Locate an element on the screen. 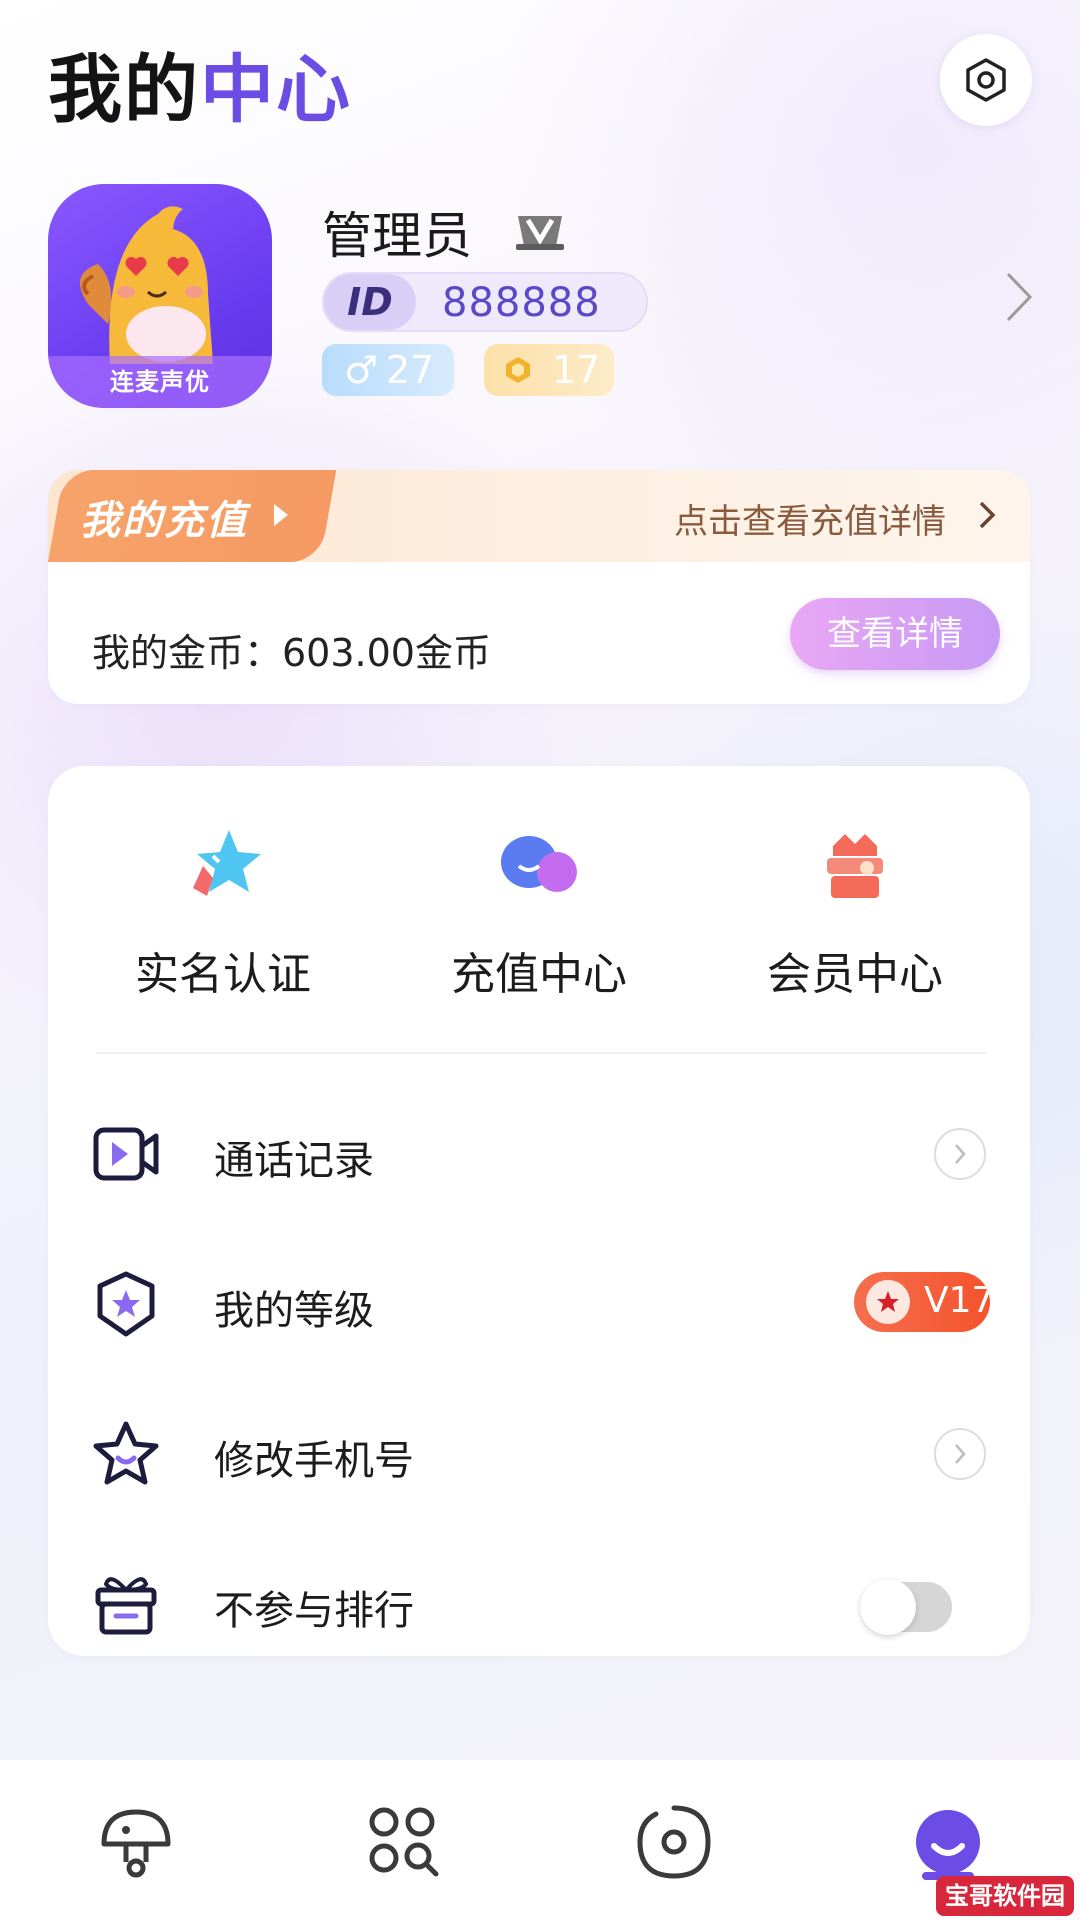  gift-crown-icon is located at coordinates (855, 866).